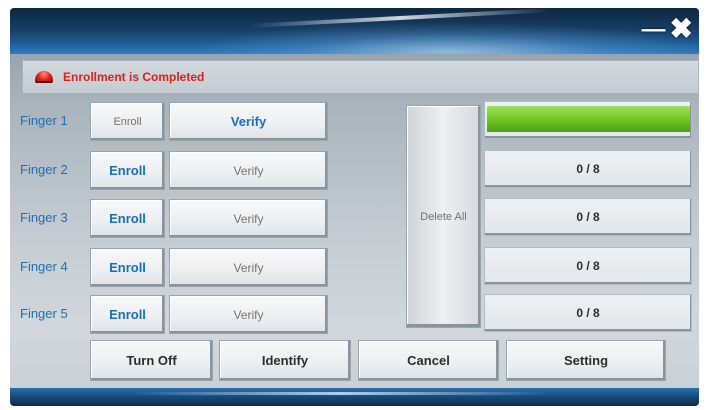 The height and width of the screenshot is (410, 707). I want to click on bottom-bar, so click(354, 397).